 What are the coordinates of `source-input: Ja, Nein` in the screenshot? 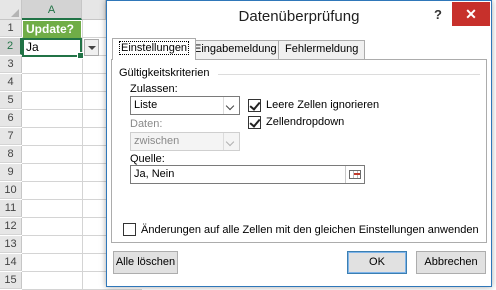 It's located at (247, 174).